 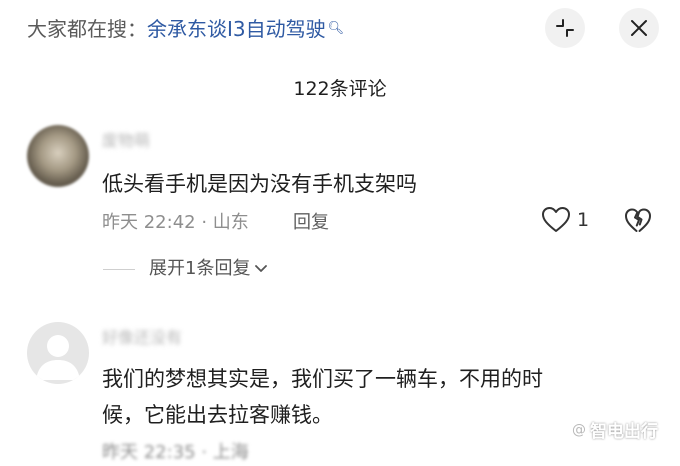 I want to click on watermark: @ 智电出行, so click(x=615, y=430).